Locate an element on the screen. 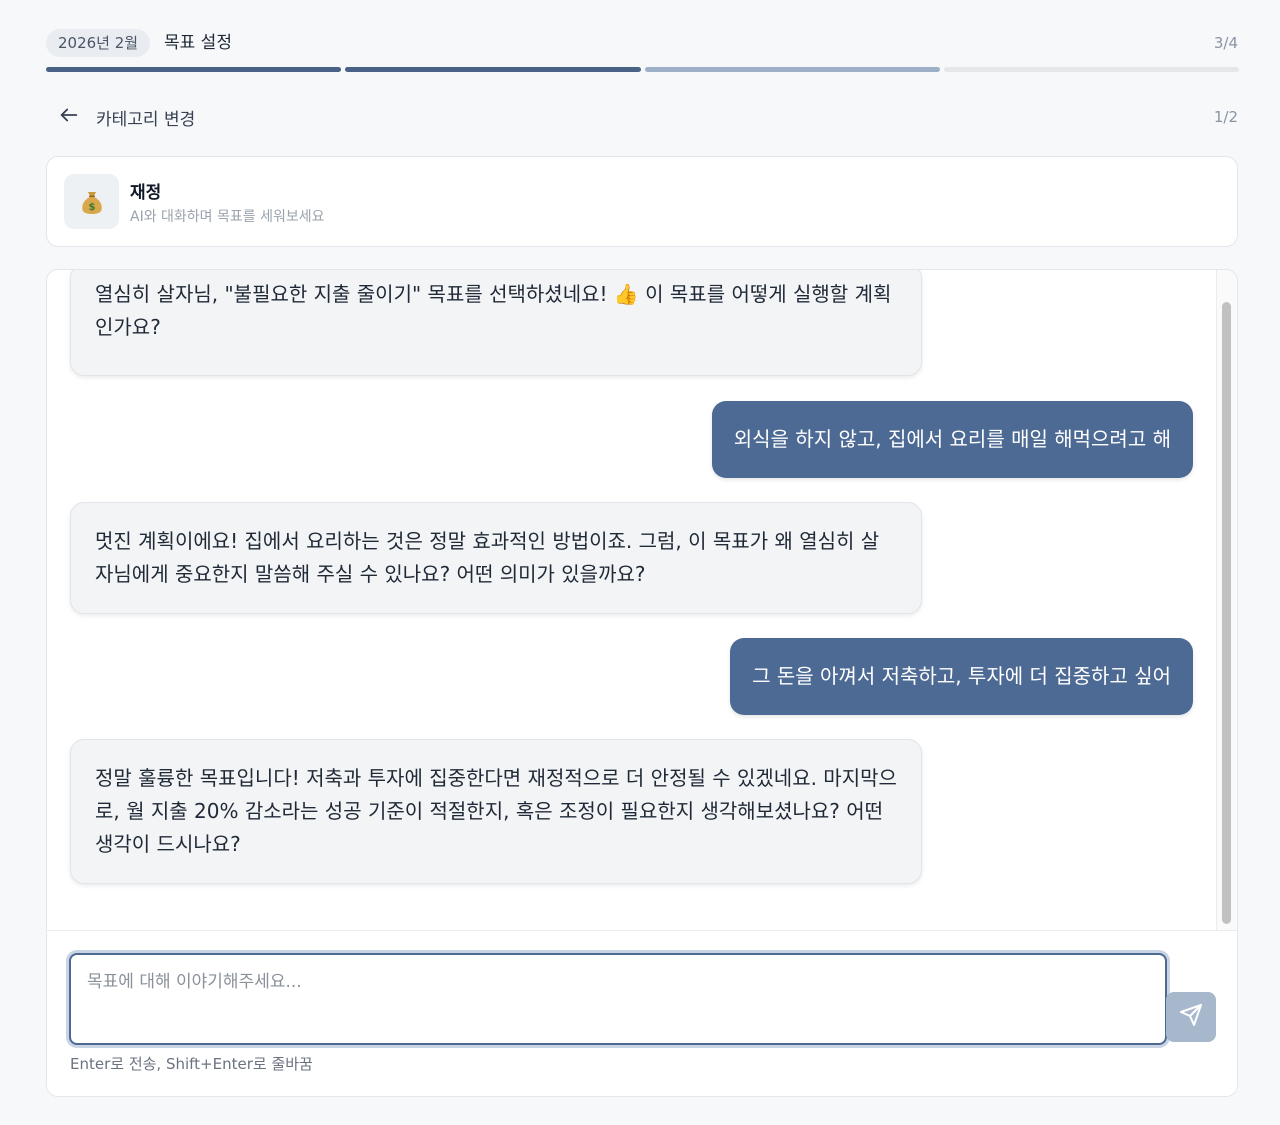  composer: Enter로 전송, Shift+Enter로 줄바꿈 is located at coordinates (642, 1013).